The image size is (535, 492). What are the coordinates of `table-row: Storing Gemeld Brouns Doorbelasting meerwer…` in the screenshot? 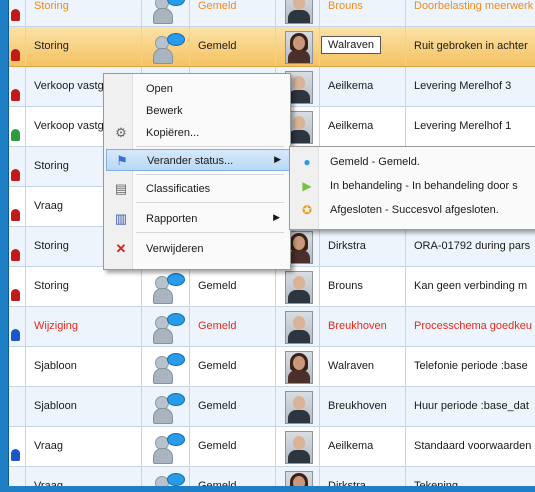 It's located at (272, 13).